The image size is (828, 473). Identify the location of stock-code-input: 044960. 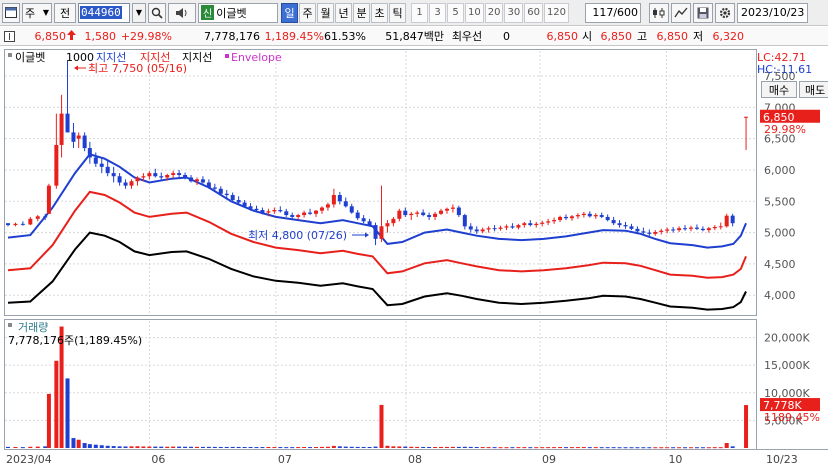
(104, 12).